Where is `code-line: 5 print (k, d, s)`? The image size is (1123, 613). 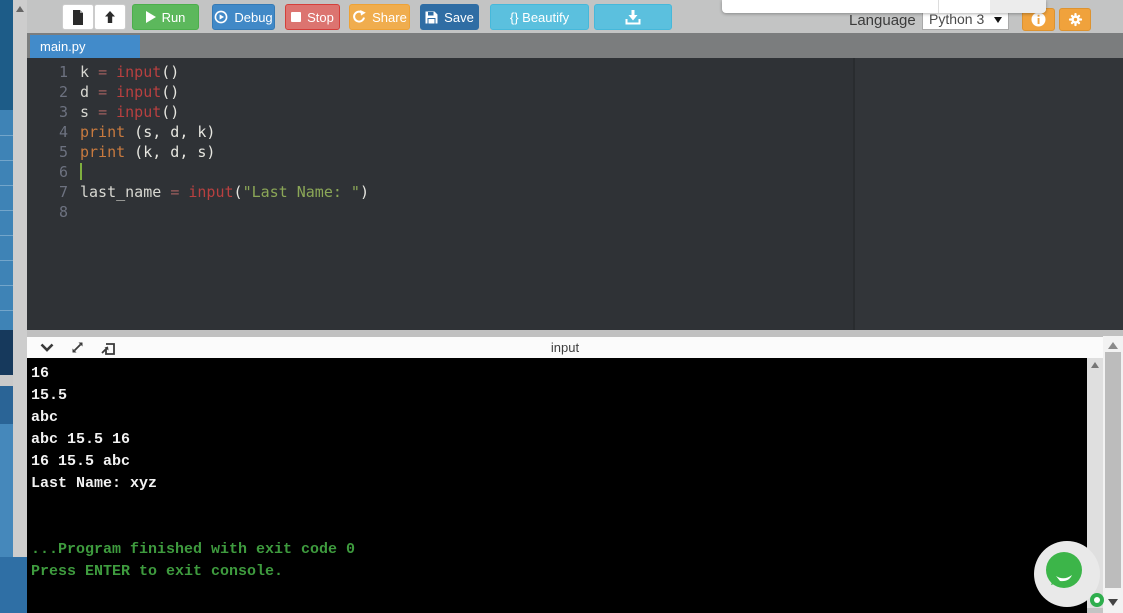
code-line: 5 print (k, d, s) is located at coordinates (575, 152).